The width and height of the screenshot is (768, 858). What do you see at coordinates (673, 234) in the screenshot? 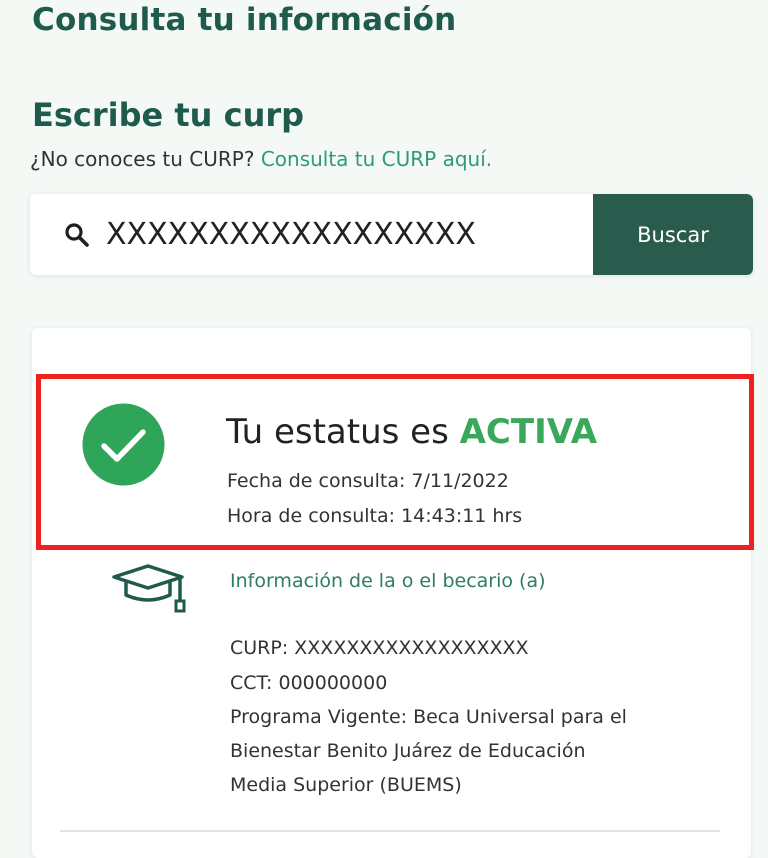
I see `search-button: Buscar` at bounding box center [673, 234].